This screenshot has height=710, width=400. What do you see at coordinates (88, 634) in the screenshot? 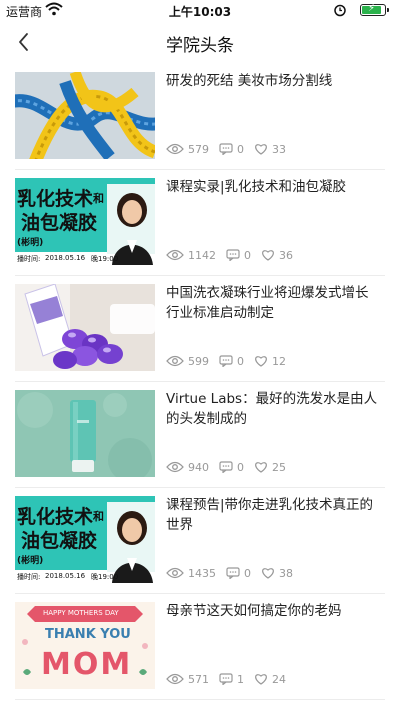
I see `mothers-day-thank: THANK YOU` at bounding box center [88, 634].